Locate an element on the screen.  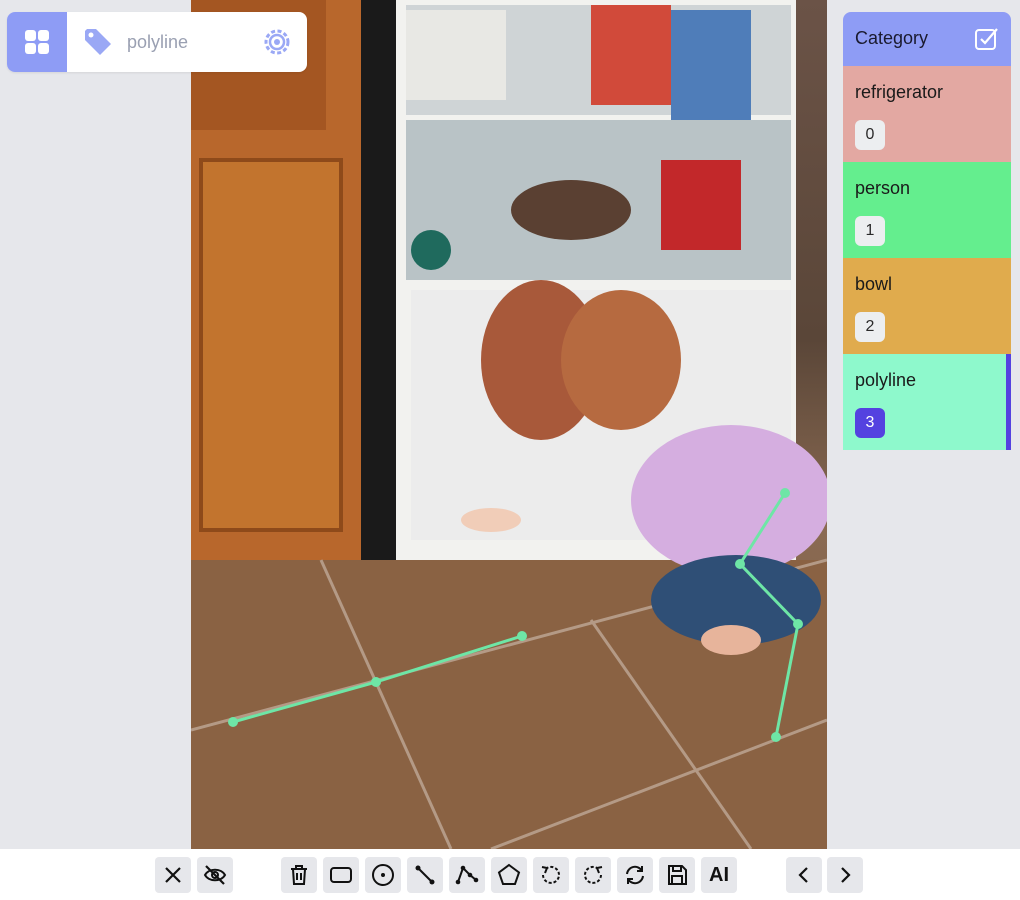
close-button is located at coordinates (173, 875).